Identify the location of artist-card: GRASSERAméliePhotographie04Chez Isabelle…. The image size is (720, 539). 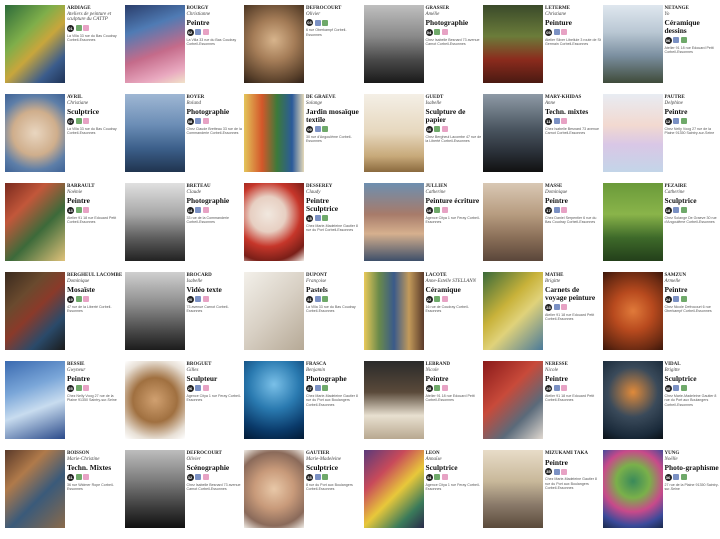
(424, 49).